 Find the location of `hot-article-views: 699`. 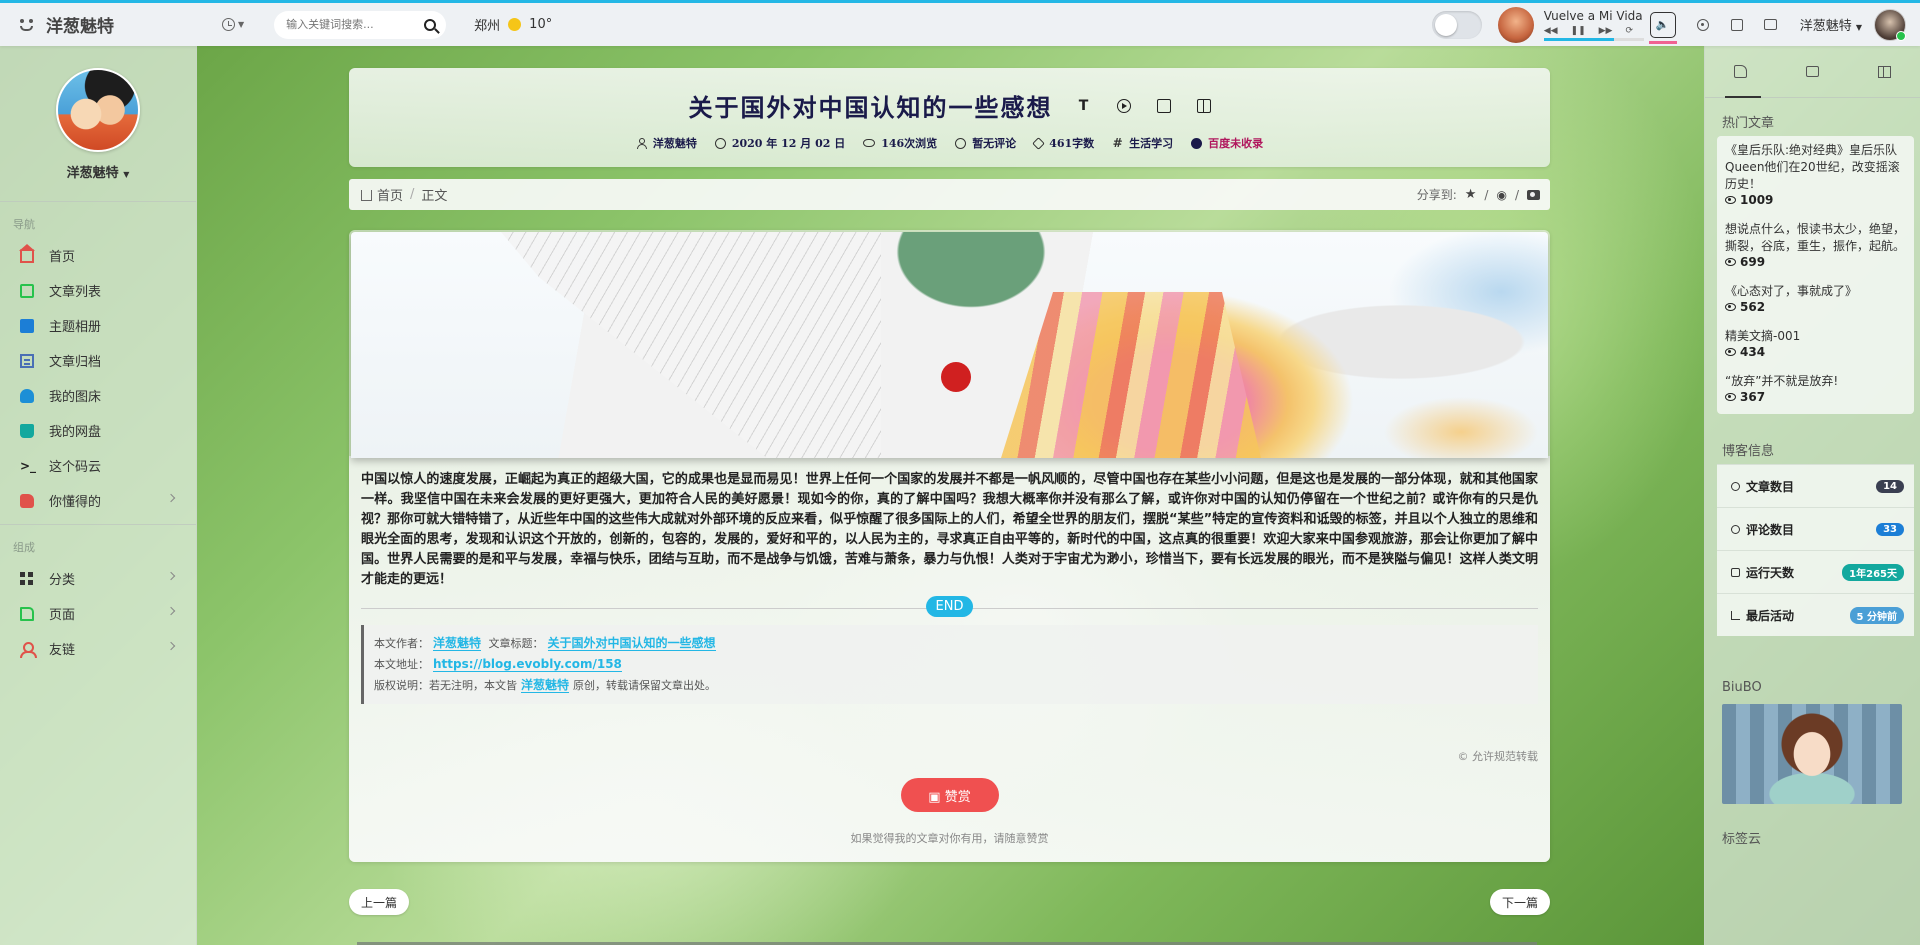

hot-article-views: 699 is located at coordinates (1815, 262).